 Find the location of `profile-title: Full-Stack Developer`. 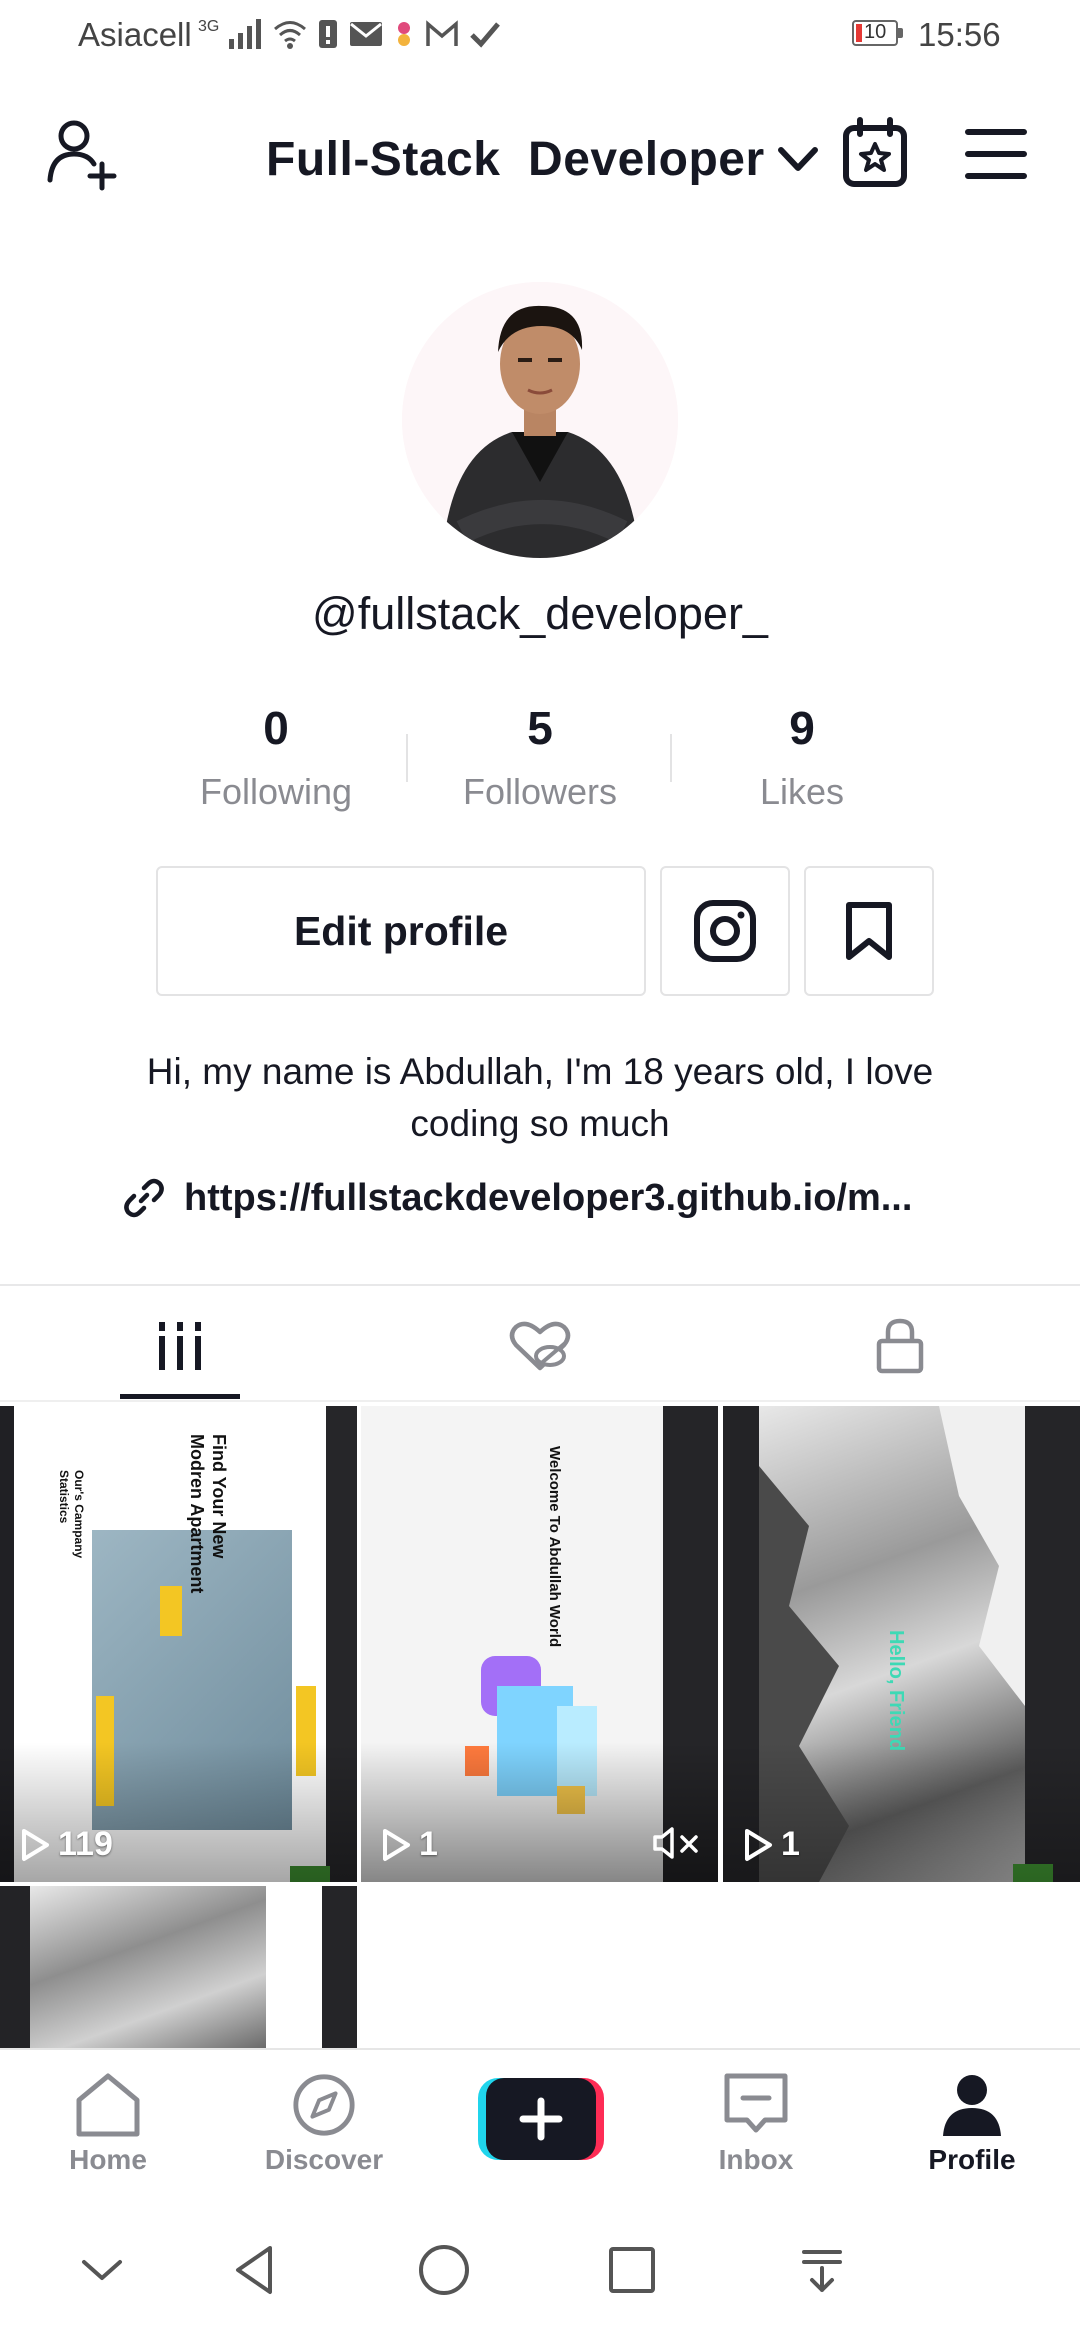

profile-title: Full-Stack Developer is located at coordinates (515, 159).